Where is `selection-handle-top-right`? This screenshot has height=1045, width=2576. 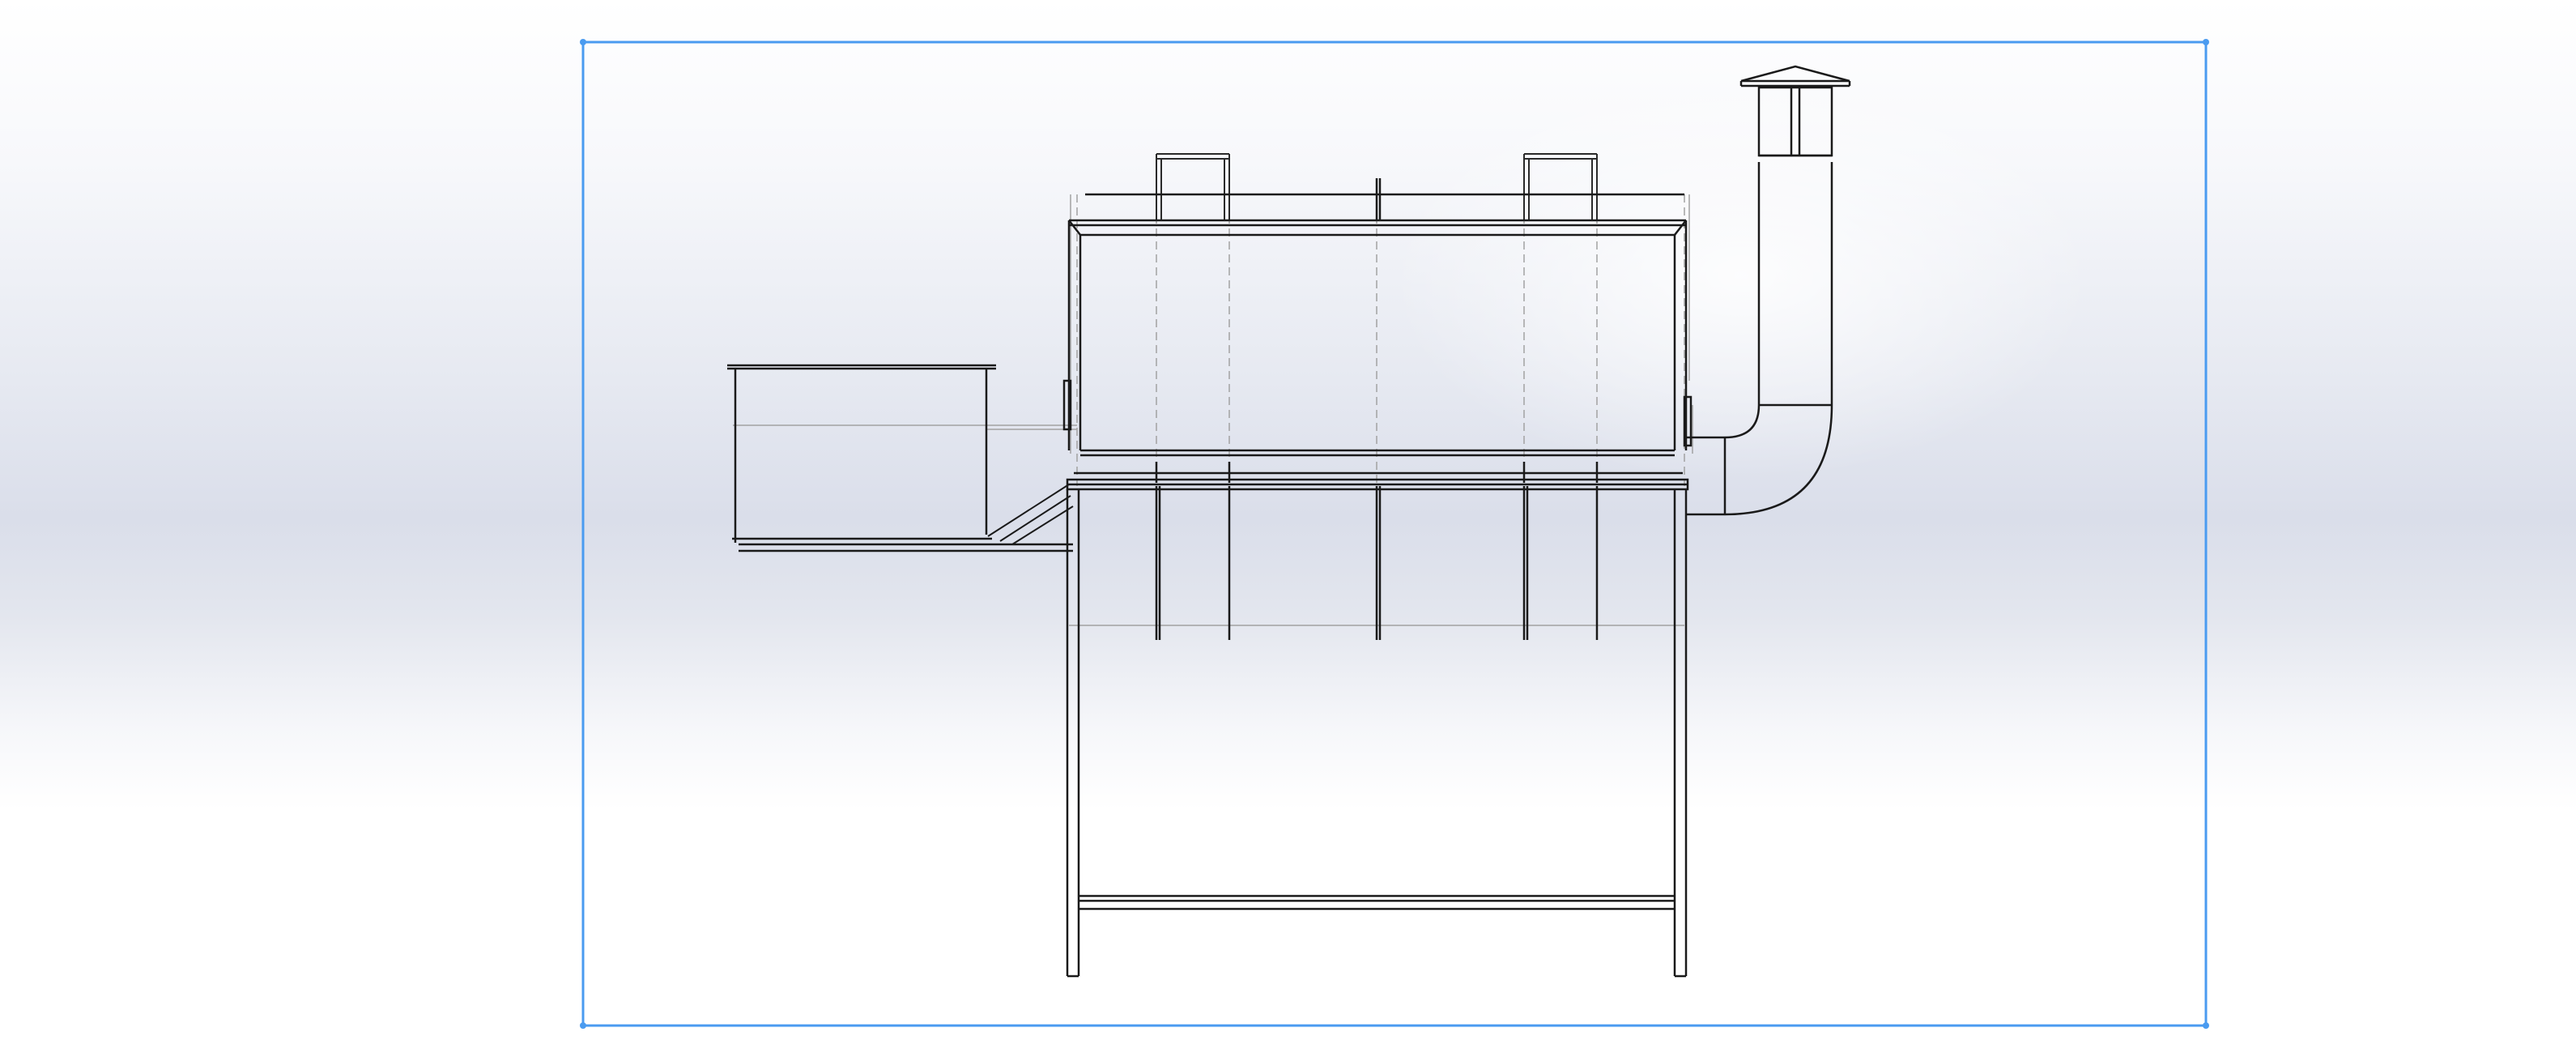
selection-handle-top-right is located at coordinates (2206, 42).